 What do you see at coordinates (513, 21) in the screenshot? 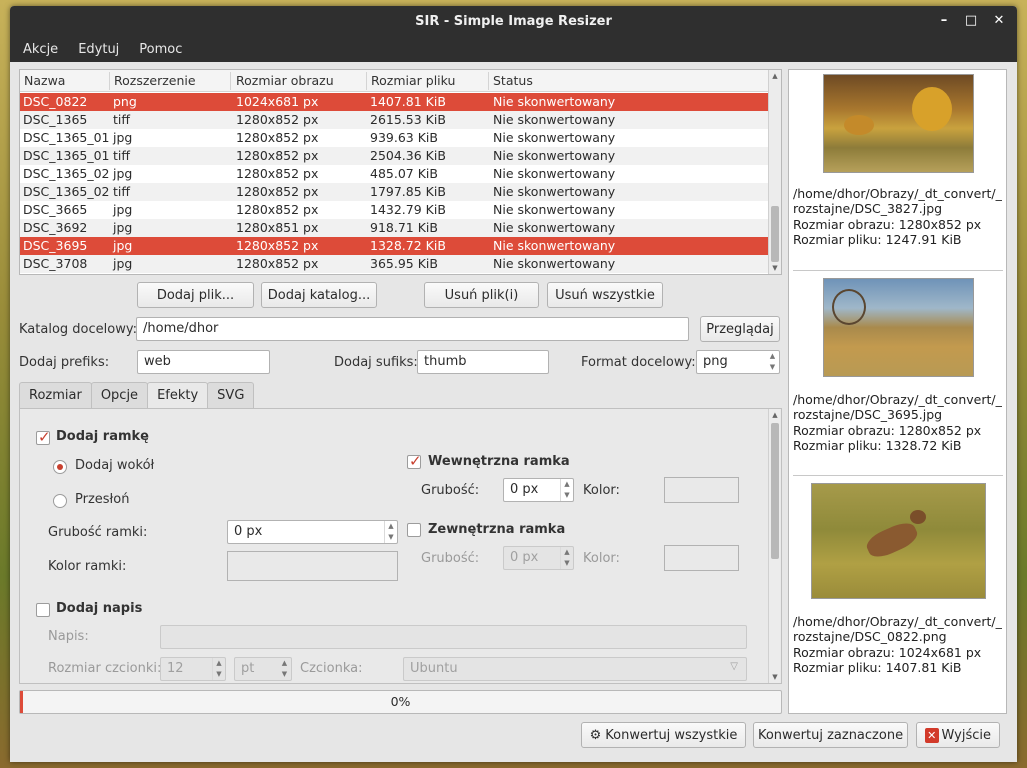
I see `titlebar: SIR - Simple Image Resizer – □ ✕` at bounding box center [513, 21].